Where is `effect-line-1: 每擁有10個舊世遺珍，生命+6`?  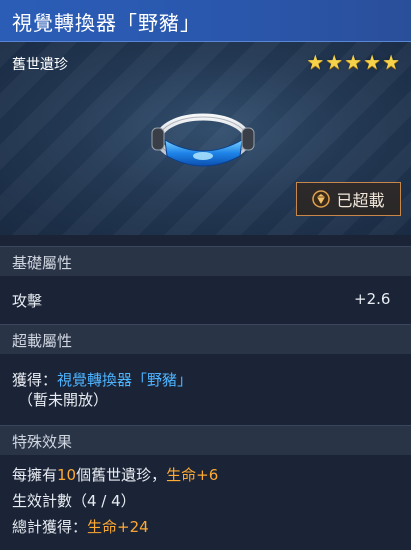
effect-line-1: 每擁有10個舊世遺珍，生命+6 is located at coordinates (115, 474).